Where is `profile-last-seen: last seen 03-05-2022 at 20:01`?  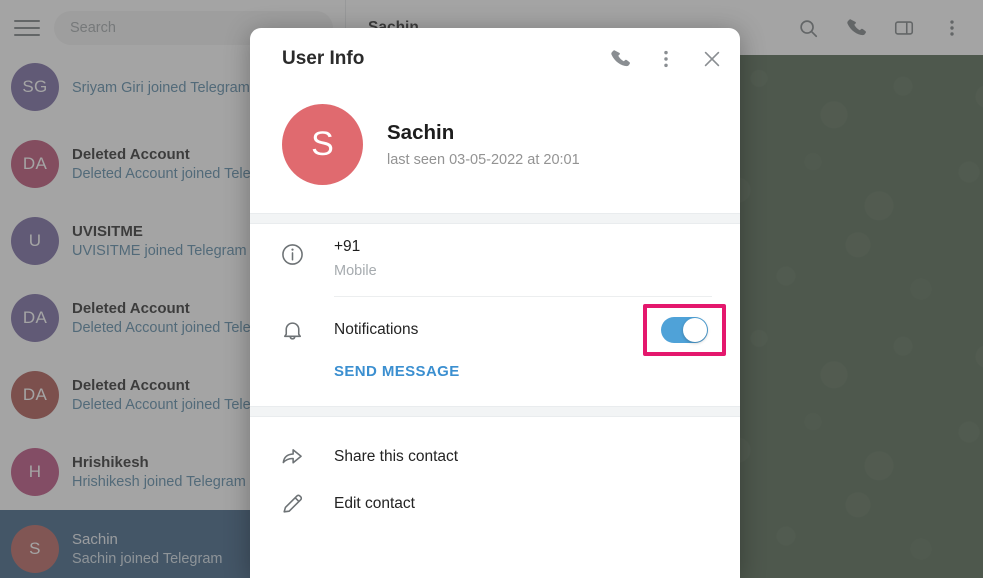
profile-last-seen: last seen 03-05-2022 at 20:01 is located at coordinates (483, 160).